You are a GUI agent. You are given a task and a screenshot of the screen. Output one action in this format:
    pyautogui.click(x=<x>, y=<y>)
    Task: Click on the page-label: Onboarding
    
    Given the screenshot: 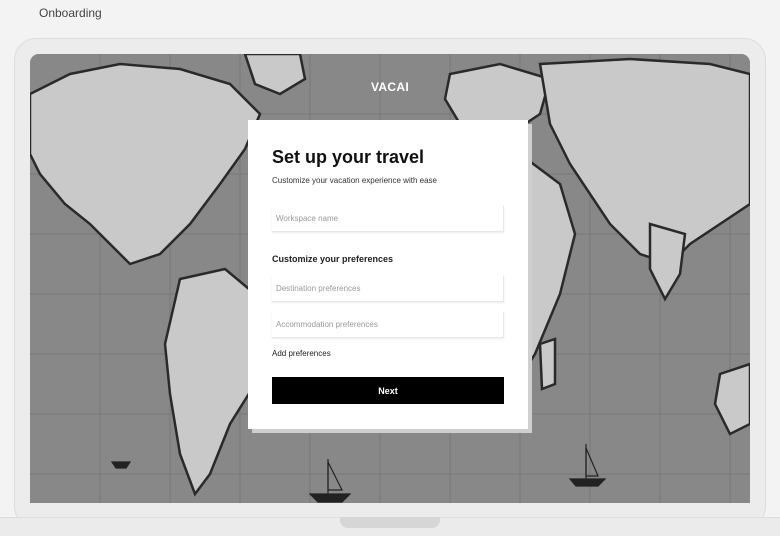 What is the action you would take?
    pyautogui.click(x=70, y=13)
    